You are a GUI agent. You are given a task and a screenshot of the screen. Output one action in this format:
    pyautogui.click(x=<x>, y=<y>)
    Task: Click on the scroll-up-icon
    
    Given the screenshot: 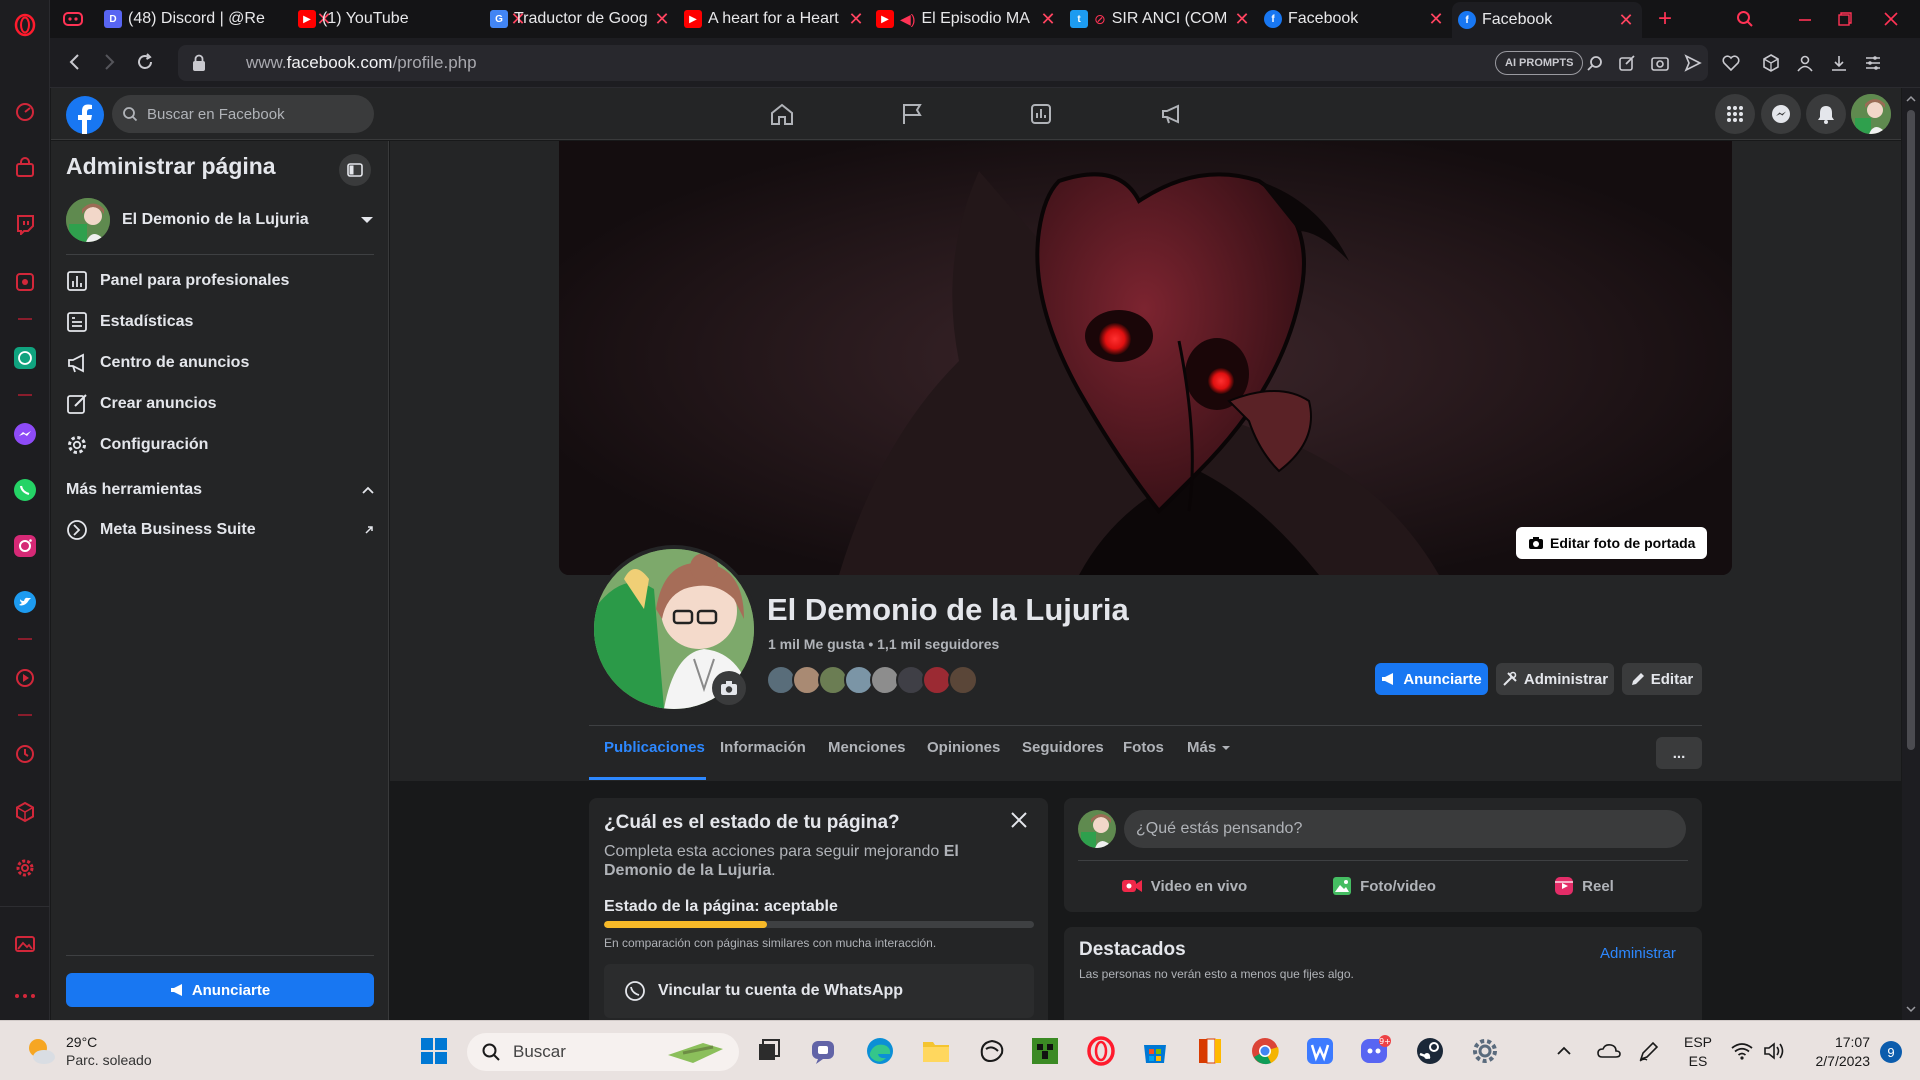 What is the action you would take?
    pyautogui.click(x=1911, y=99)
    